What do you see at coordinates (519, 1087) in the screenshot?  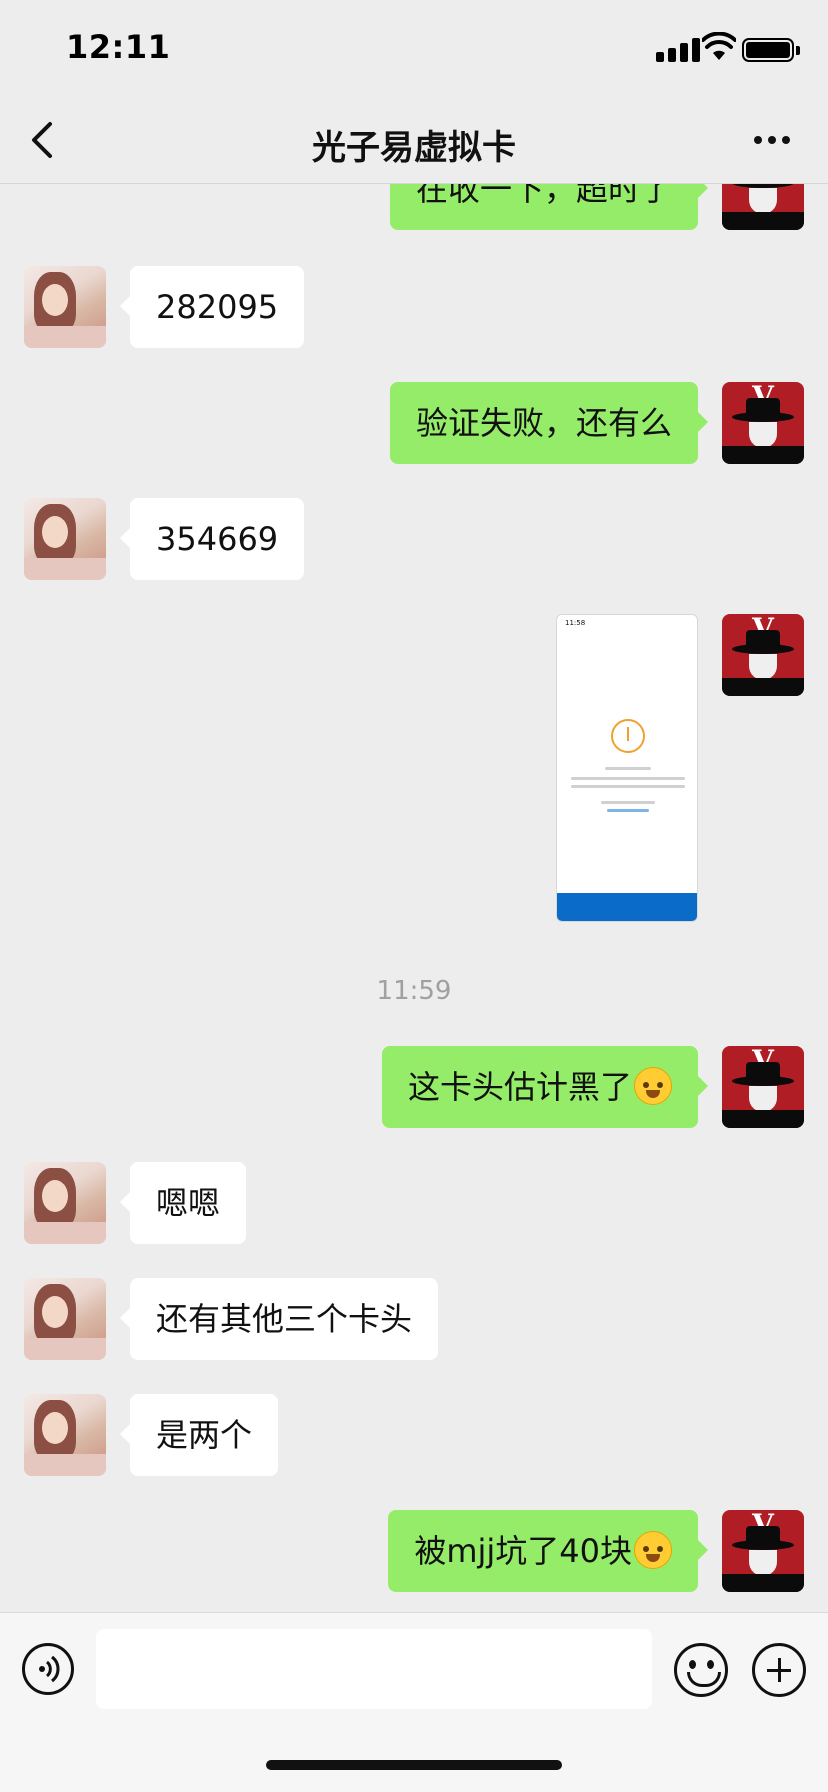 I see `message-text: 这卡头估计黑了` at bounding box center [519, 1087].